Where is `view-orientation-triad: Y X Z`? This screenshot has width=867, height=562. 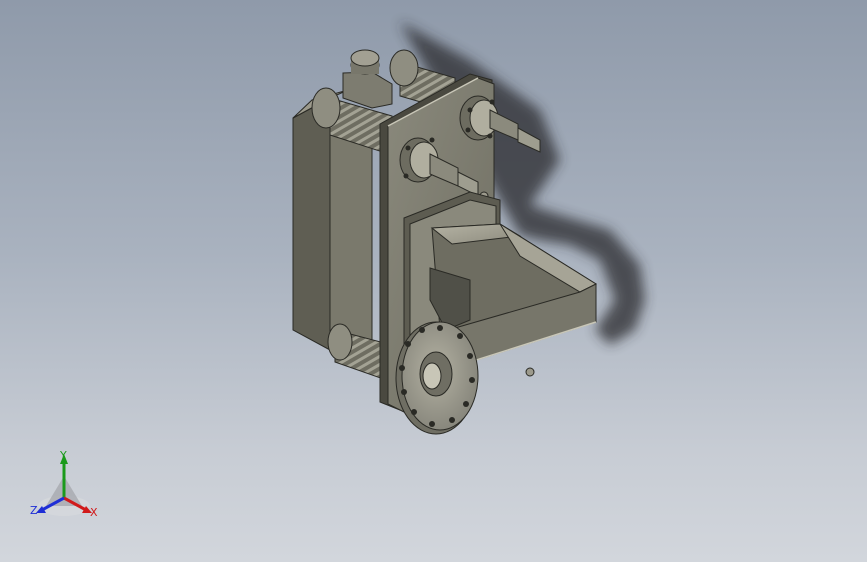
view-orientation-triad: Y X Z is located at coordinates (64, 485).